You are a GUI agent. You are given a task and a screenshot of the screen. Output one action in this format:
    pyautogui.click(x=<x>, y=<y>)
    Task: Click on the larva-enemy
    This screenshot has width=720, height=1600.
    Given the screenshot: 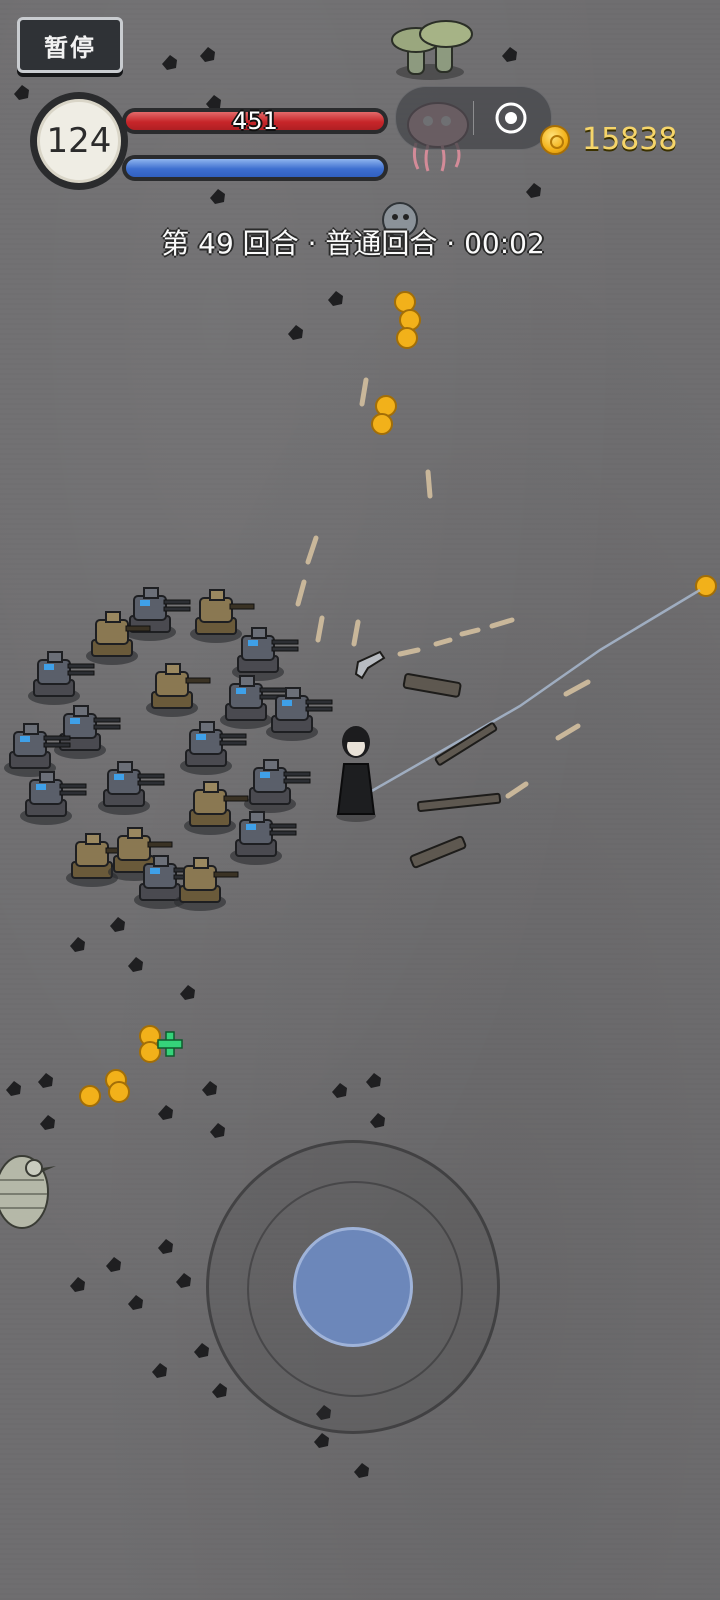 What is the action you would take?
    pyautogui.click(x=28, y=1192)
    